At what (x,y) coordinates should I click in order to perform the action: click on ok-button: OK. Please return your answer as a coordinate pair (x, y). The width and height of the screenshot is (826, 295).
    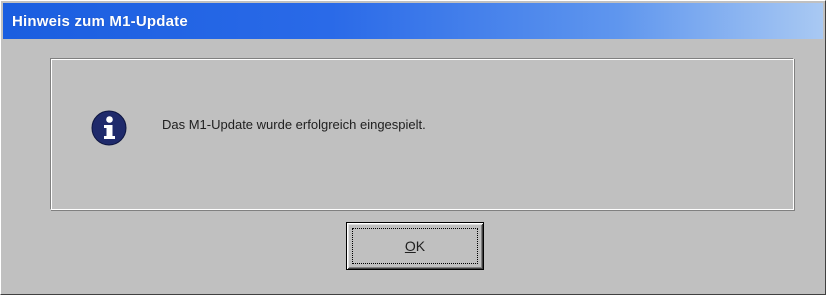
    Looking at the image, I should click on (415, 246).